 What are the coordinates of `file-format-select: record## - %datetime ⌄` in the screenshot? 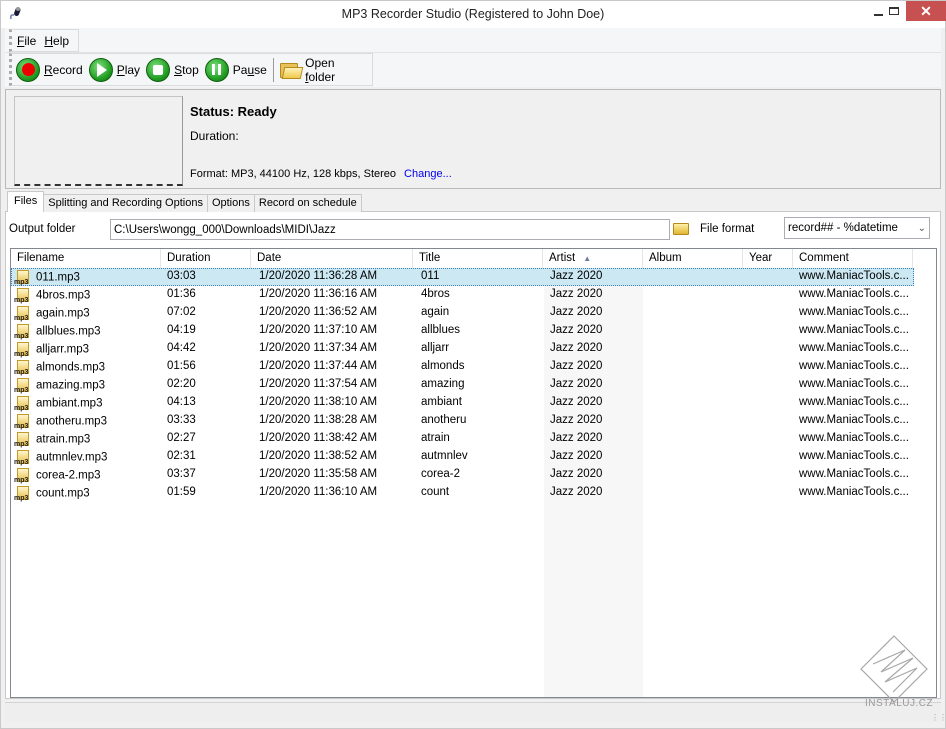 It's located at (857, 228).